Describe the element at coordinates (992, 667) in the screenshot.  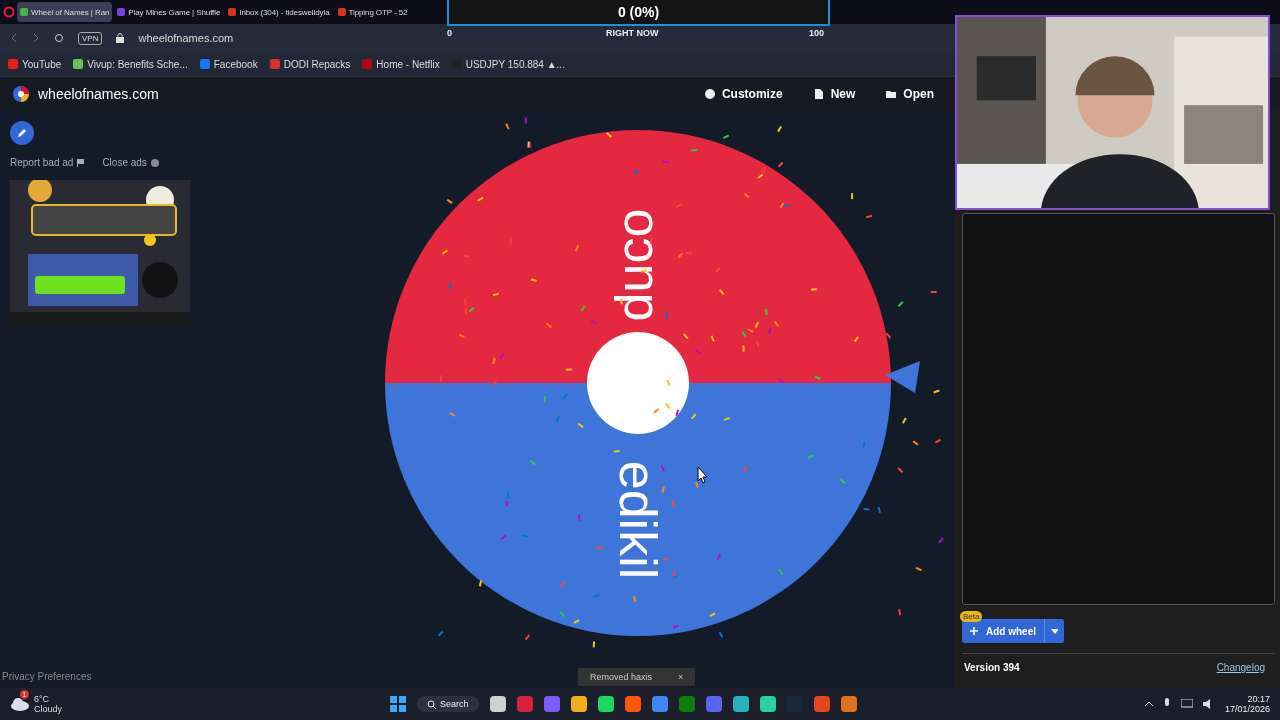
I see `version-label: Version 394` at that location.